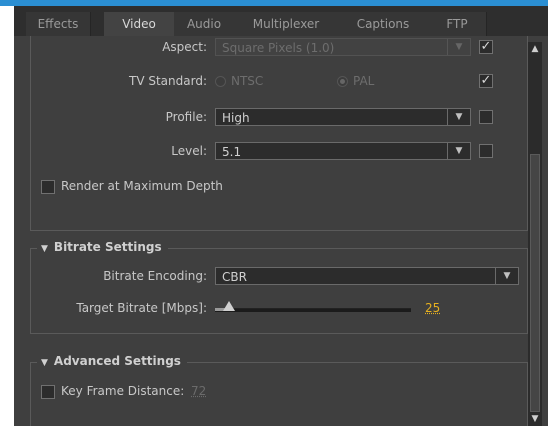 The height and width of the screenshot is (426, 548). Describe the element at coordinates (367, 276) in the screenshot. I see `bitrate-encoding-dropdown: CBR ▼` at that location.